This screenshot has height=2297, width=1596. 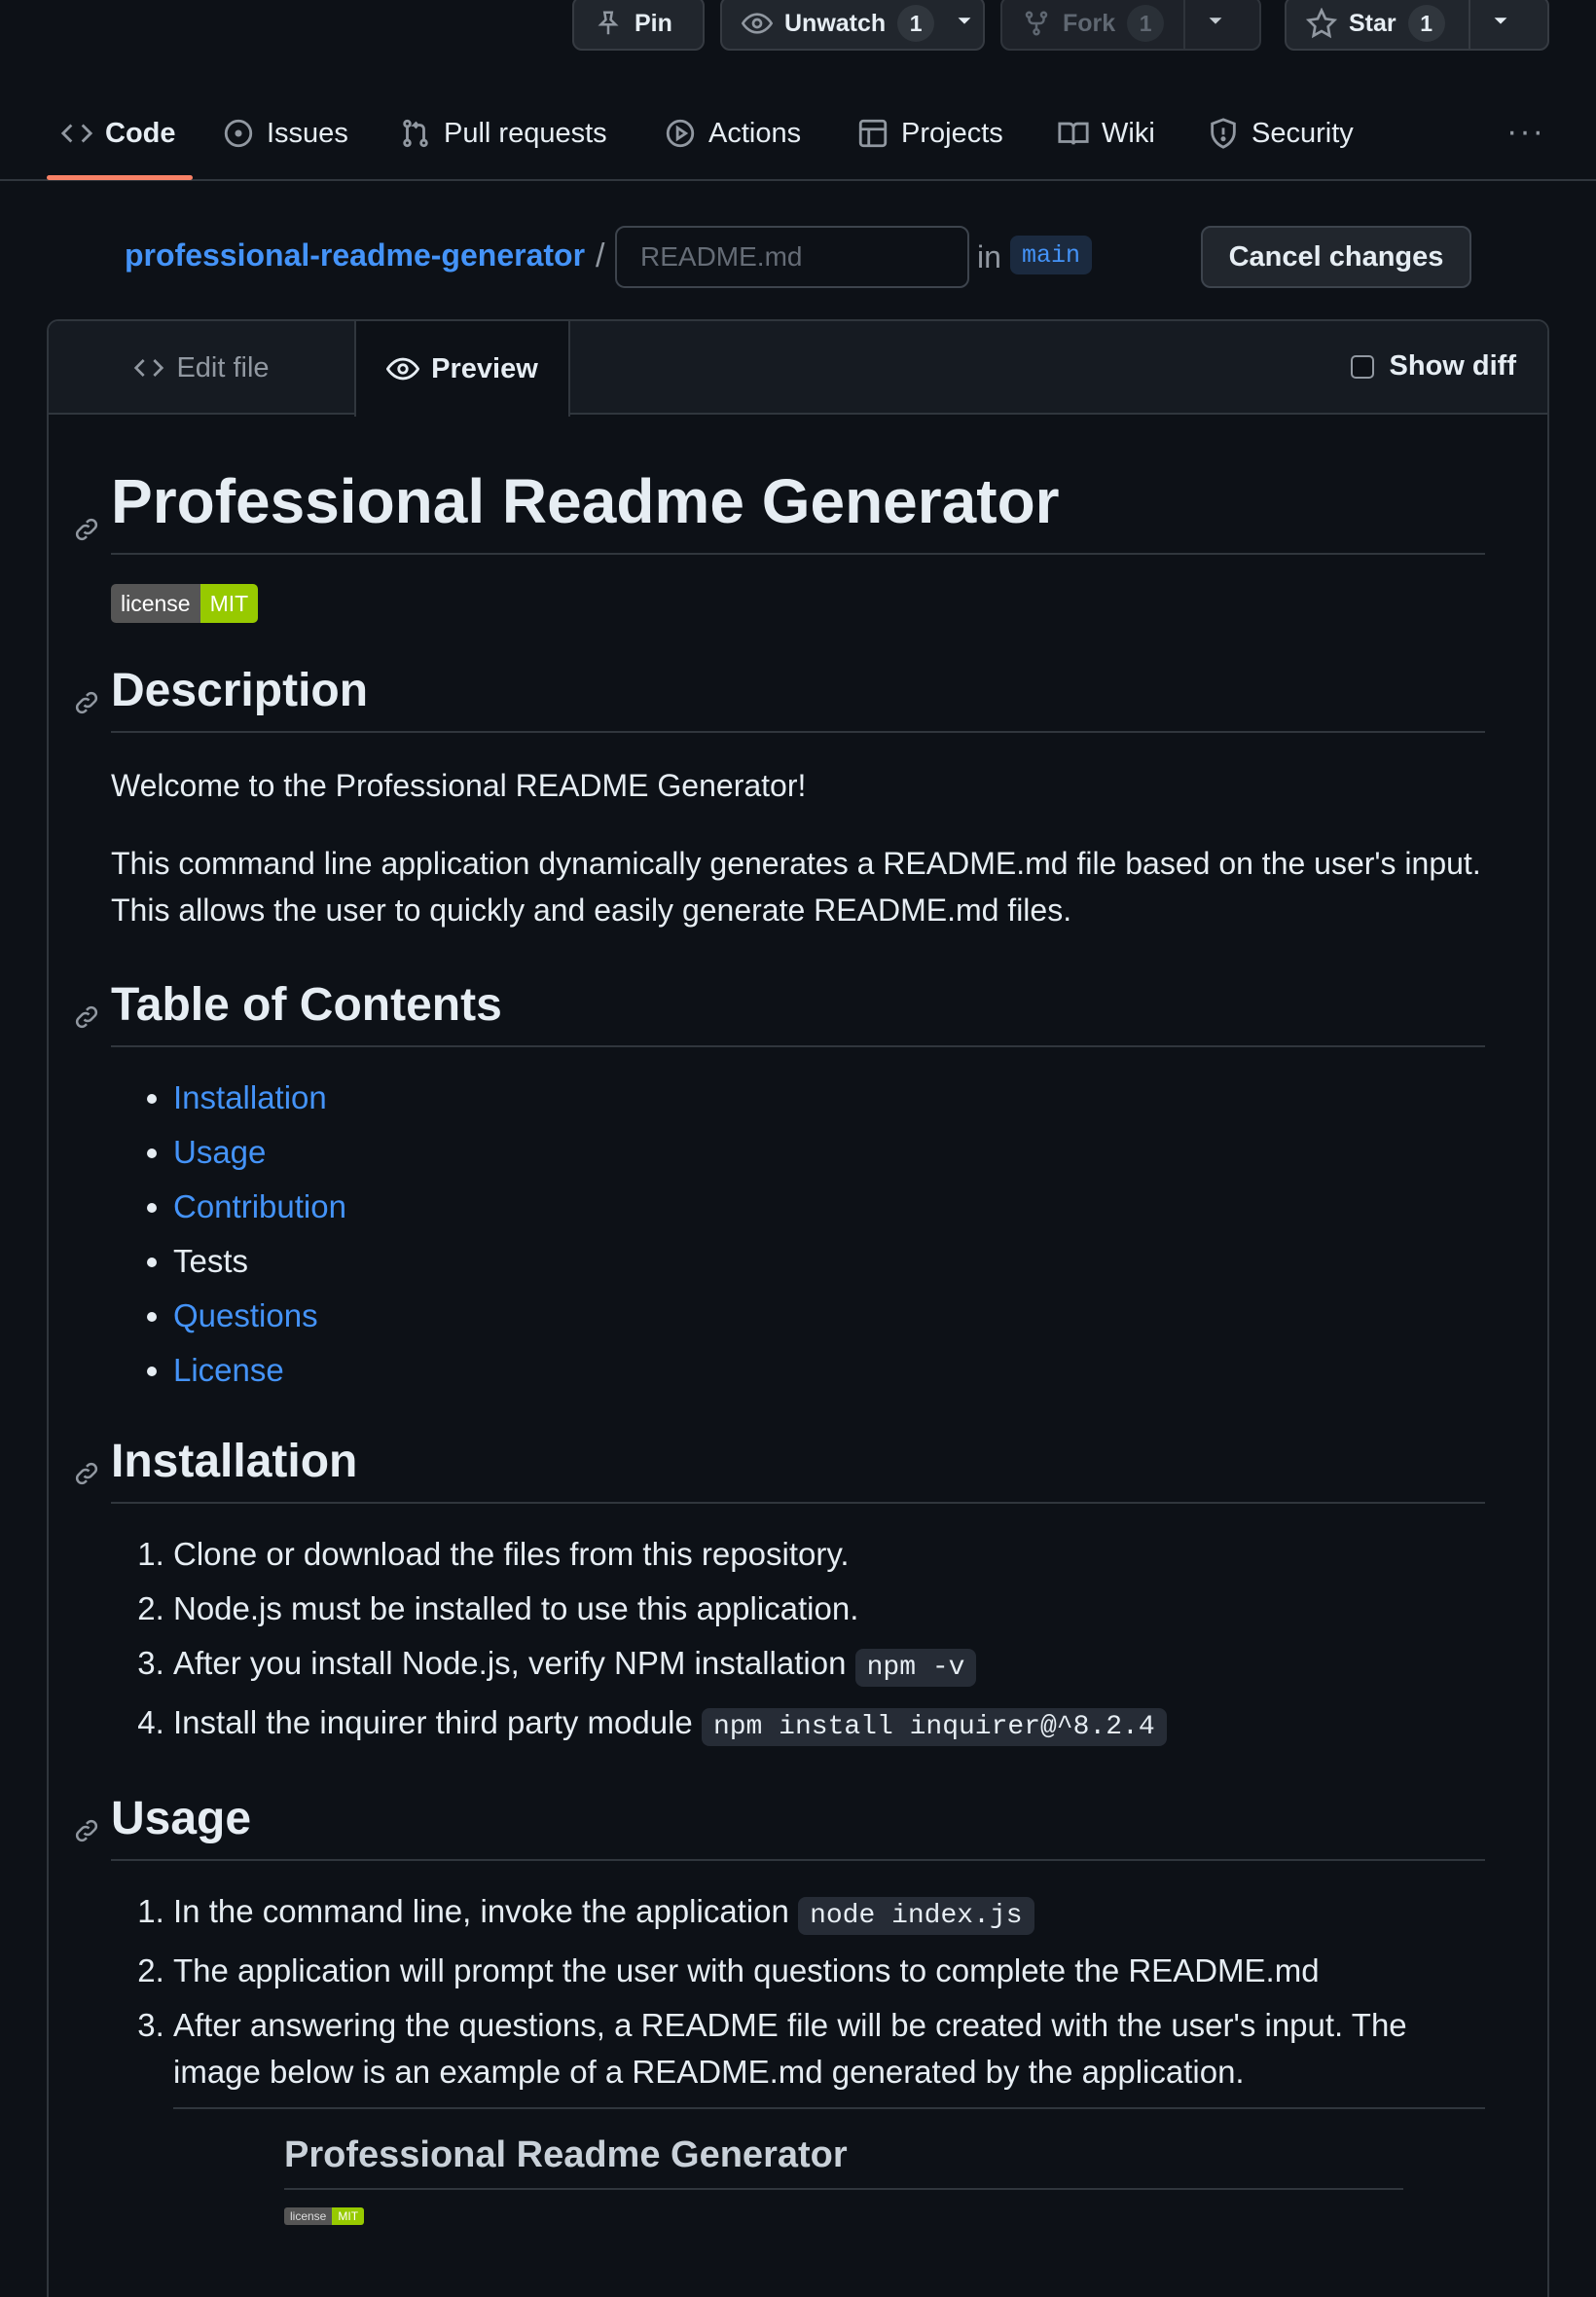 What do you see at coordinates (223, 367) in the screenshot?
I see `tab-label: Edit file` at bounding box center [223, 367].